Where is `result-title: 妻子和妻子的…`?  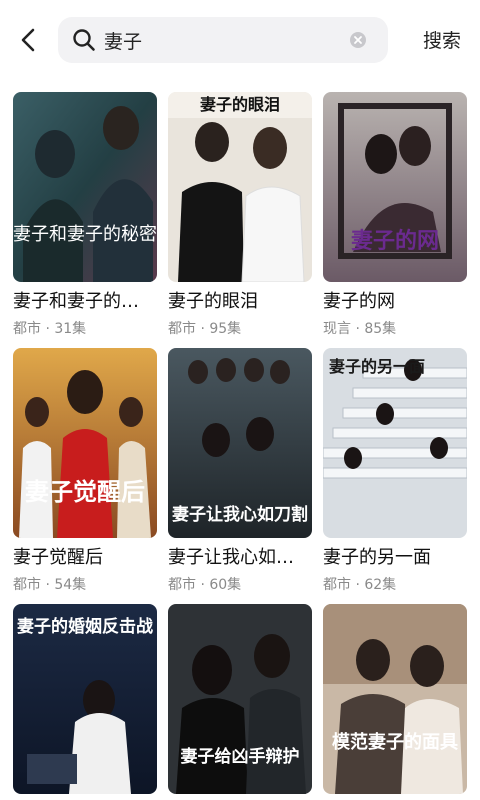
result-title: 妻子和妻子的… is located at coordinates (76, 301).